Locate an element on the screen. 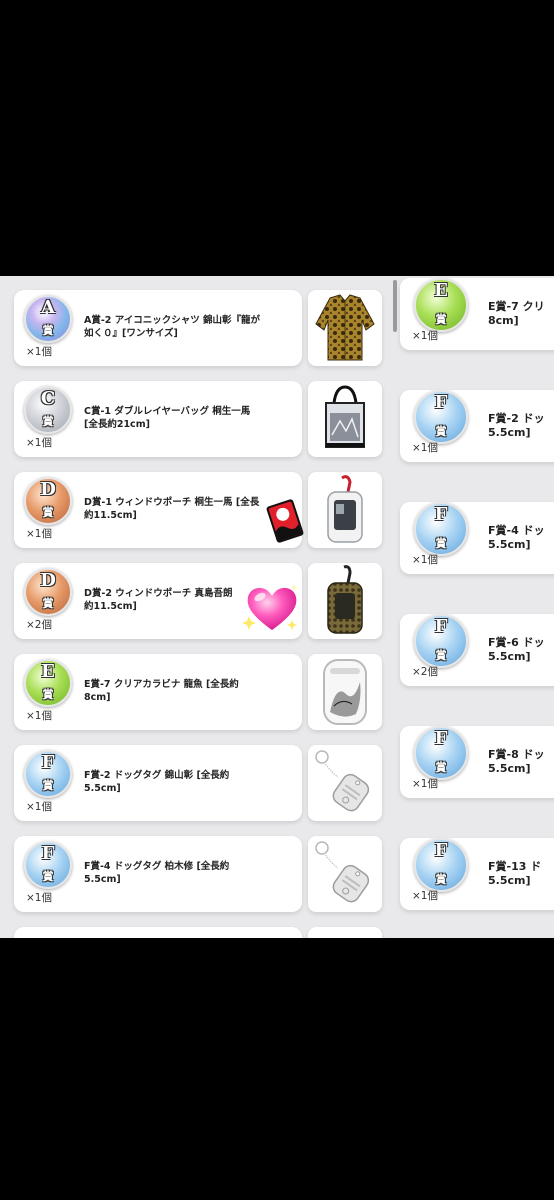  prize-title: C賞-1 ダブルレイヤーバッグ 桐生一馬 [全長約21cm] is located at coordinates (167, 418).